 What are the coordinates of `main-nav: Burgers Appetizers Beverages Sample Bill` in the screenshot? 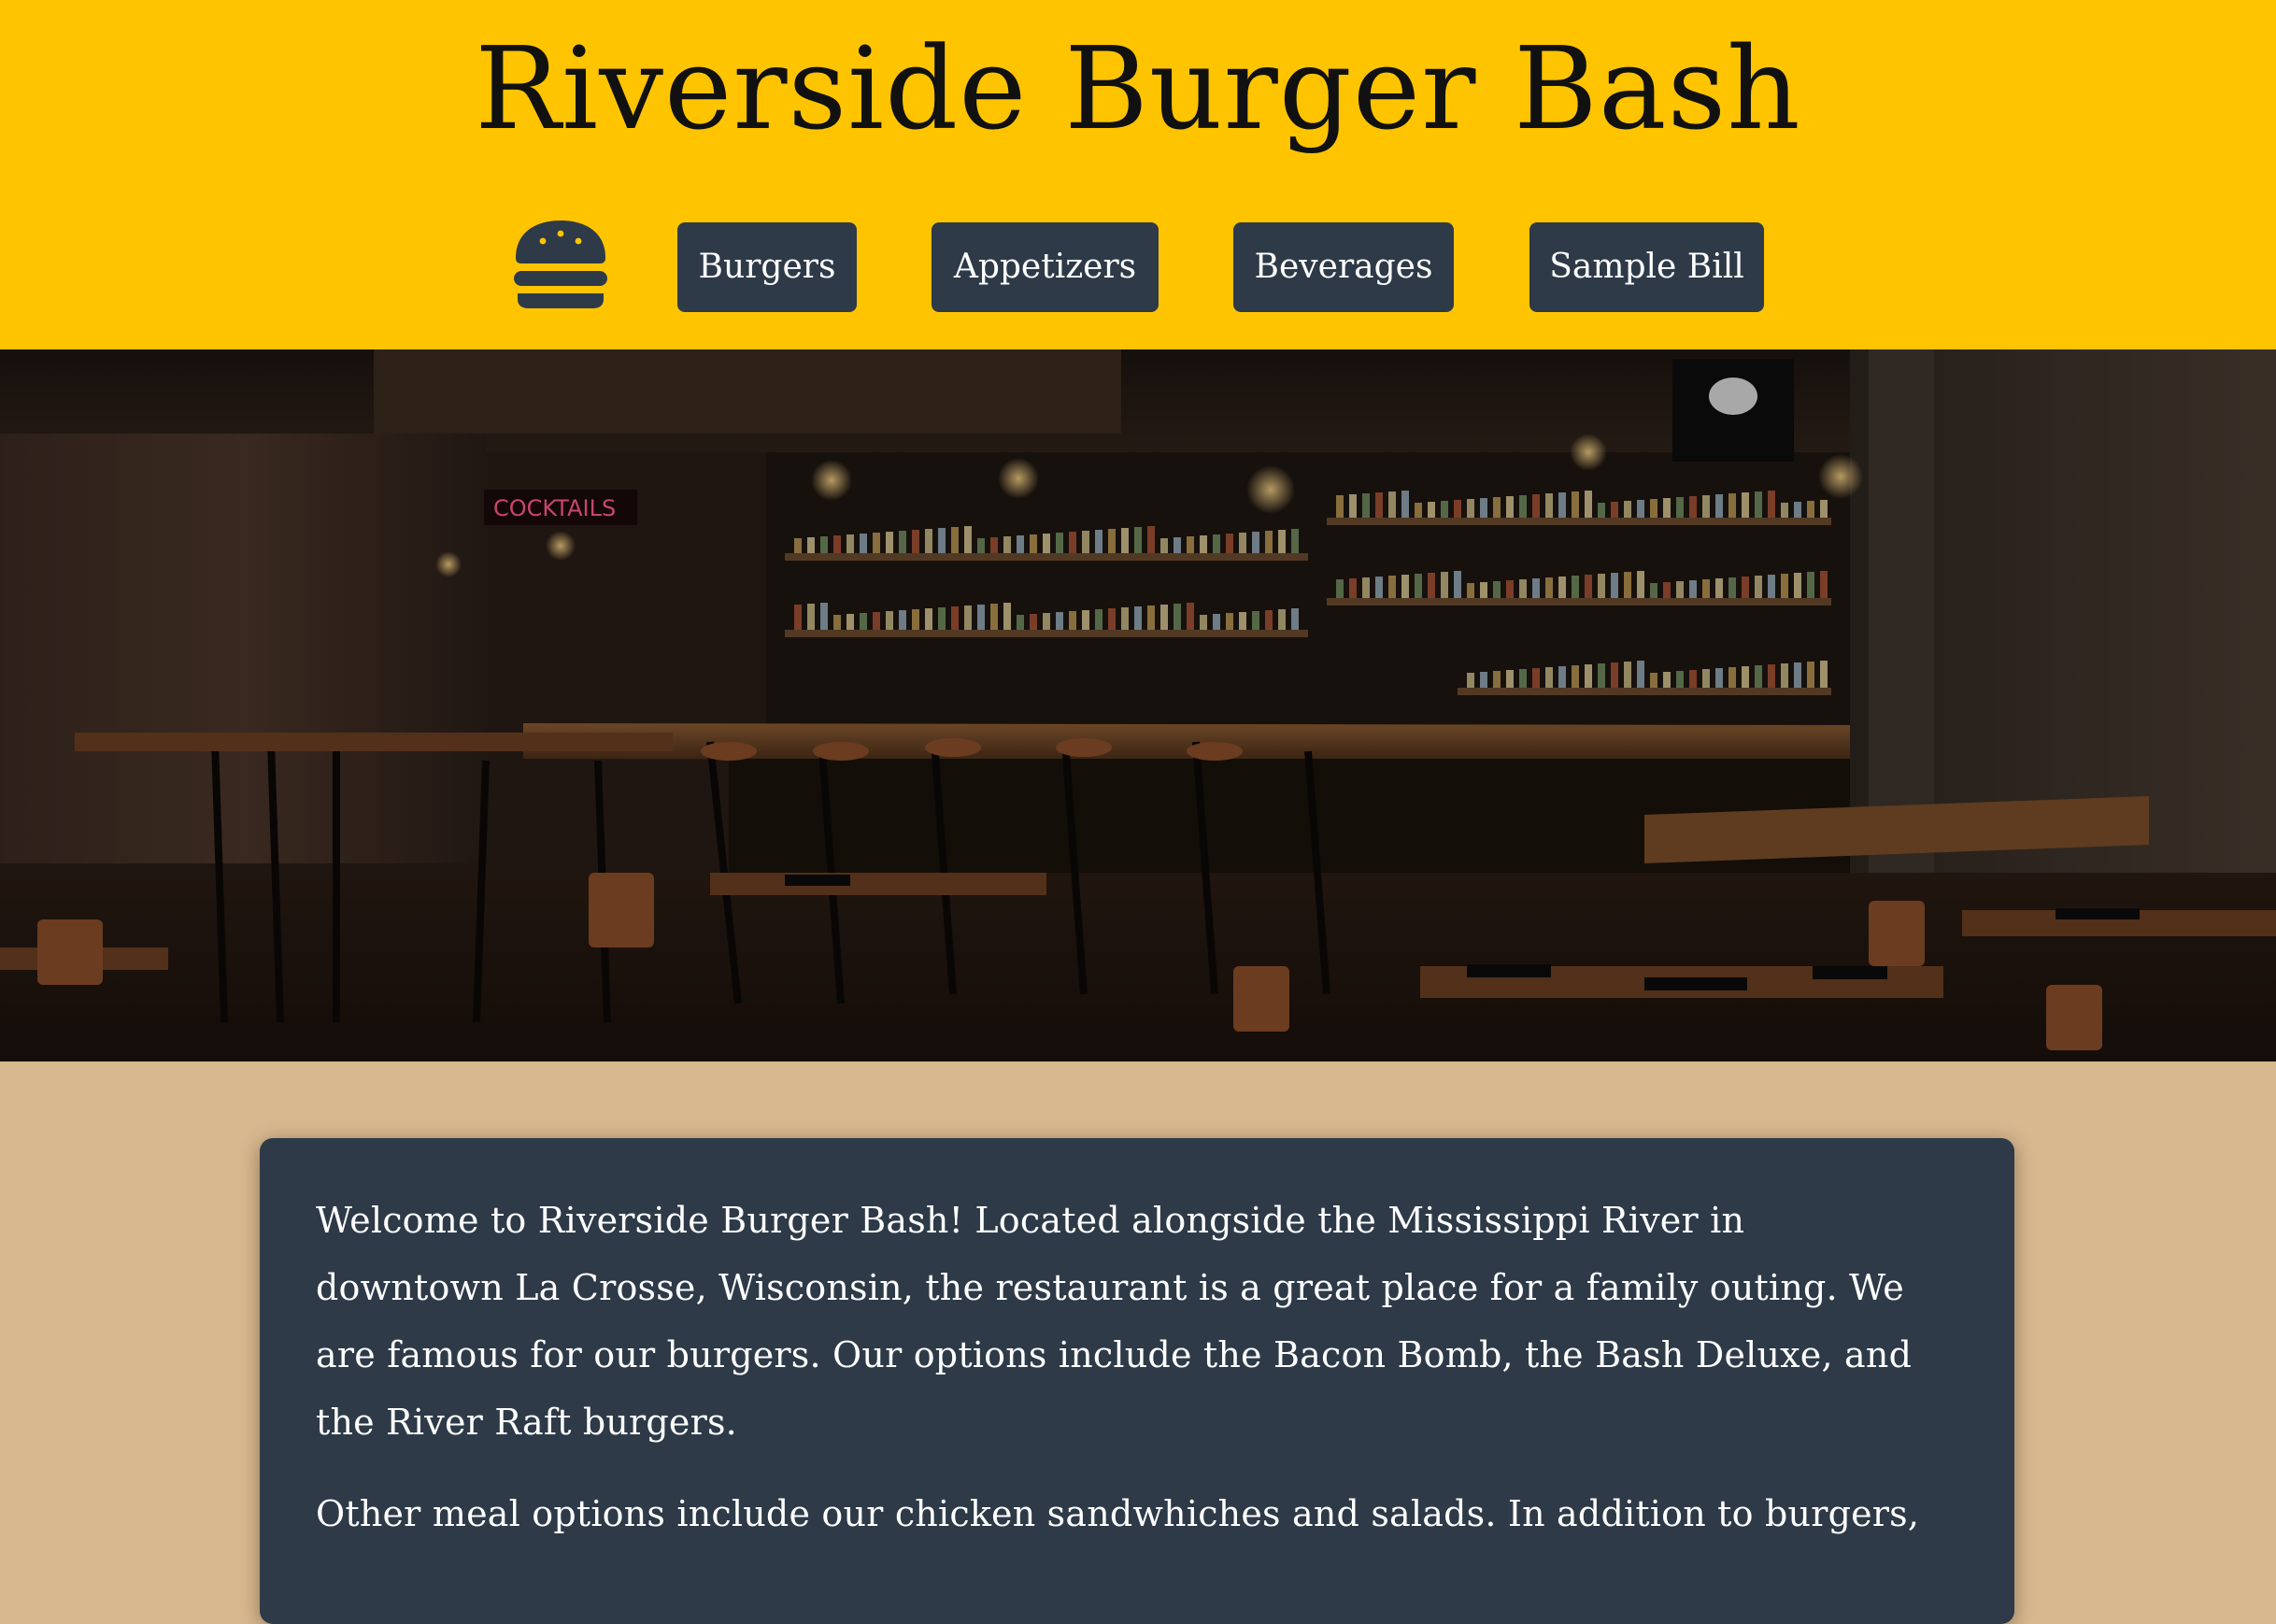 It's located at (1138, 262).